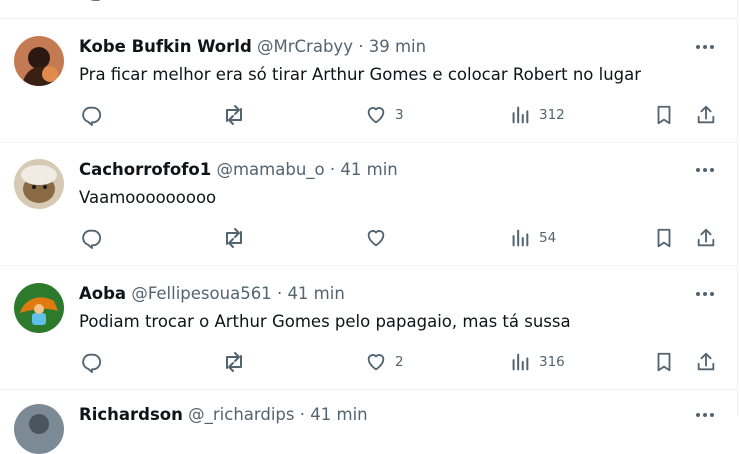 The height and width of the screenshot is (454, 740). I want to click on like-button: 3, so click(384, 115).